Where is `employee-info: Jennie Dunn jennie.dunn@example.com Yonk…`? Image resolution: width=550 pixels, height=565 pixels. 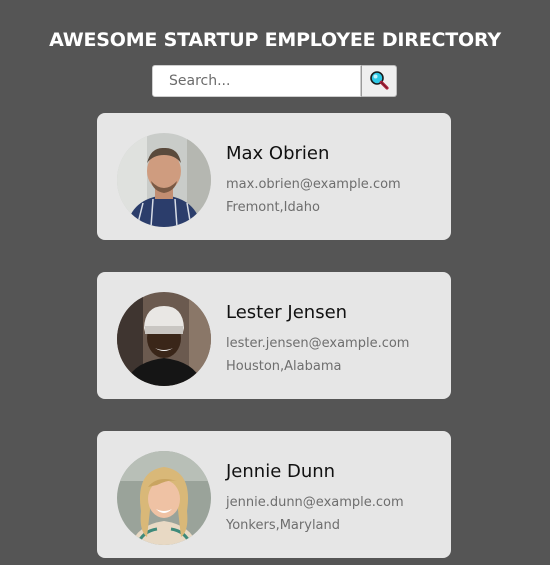
employee-info: Jennie Dunn jennie.dunn@example.com Yonk… is located at coordinates (315, 499).